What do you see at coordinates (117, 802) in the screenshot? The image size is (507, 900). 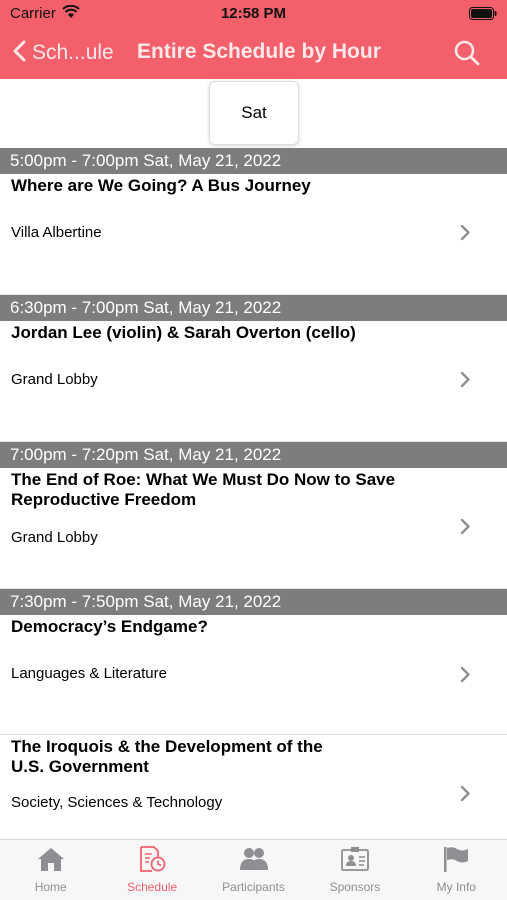 I see `event-location: Society, Sciences & Technology` at bounding box center [117, 802].